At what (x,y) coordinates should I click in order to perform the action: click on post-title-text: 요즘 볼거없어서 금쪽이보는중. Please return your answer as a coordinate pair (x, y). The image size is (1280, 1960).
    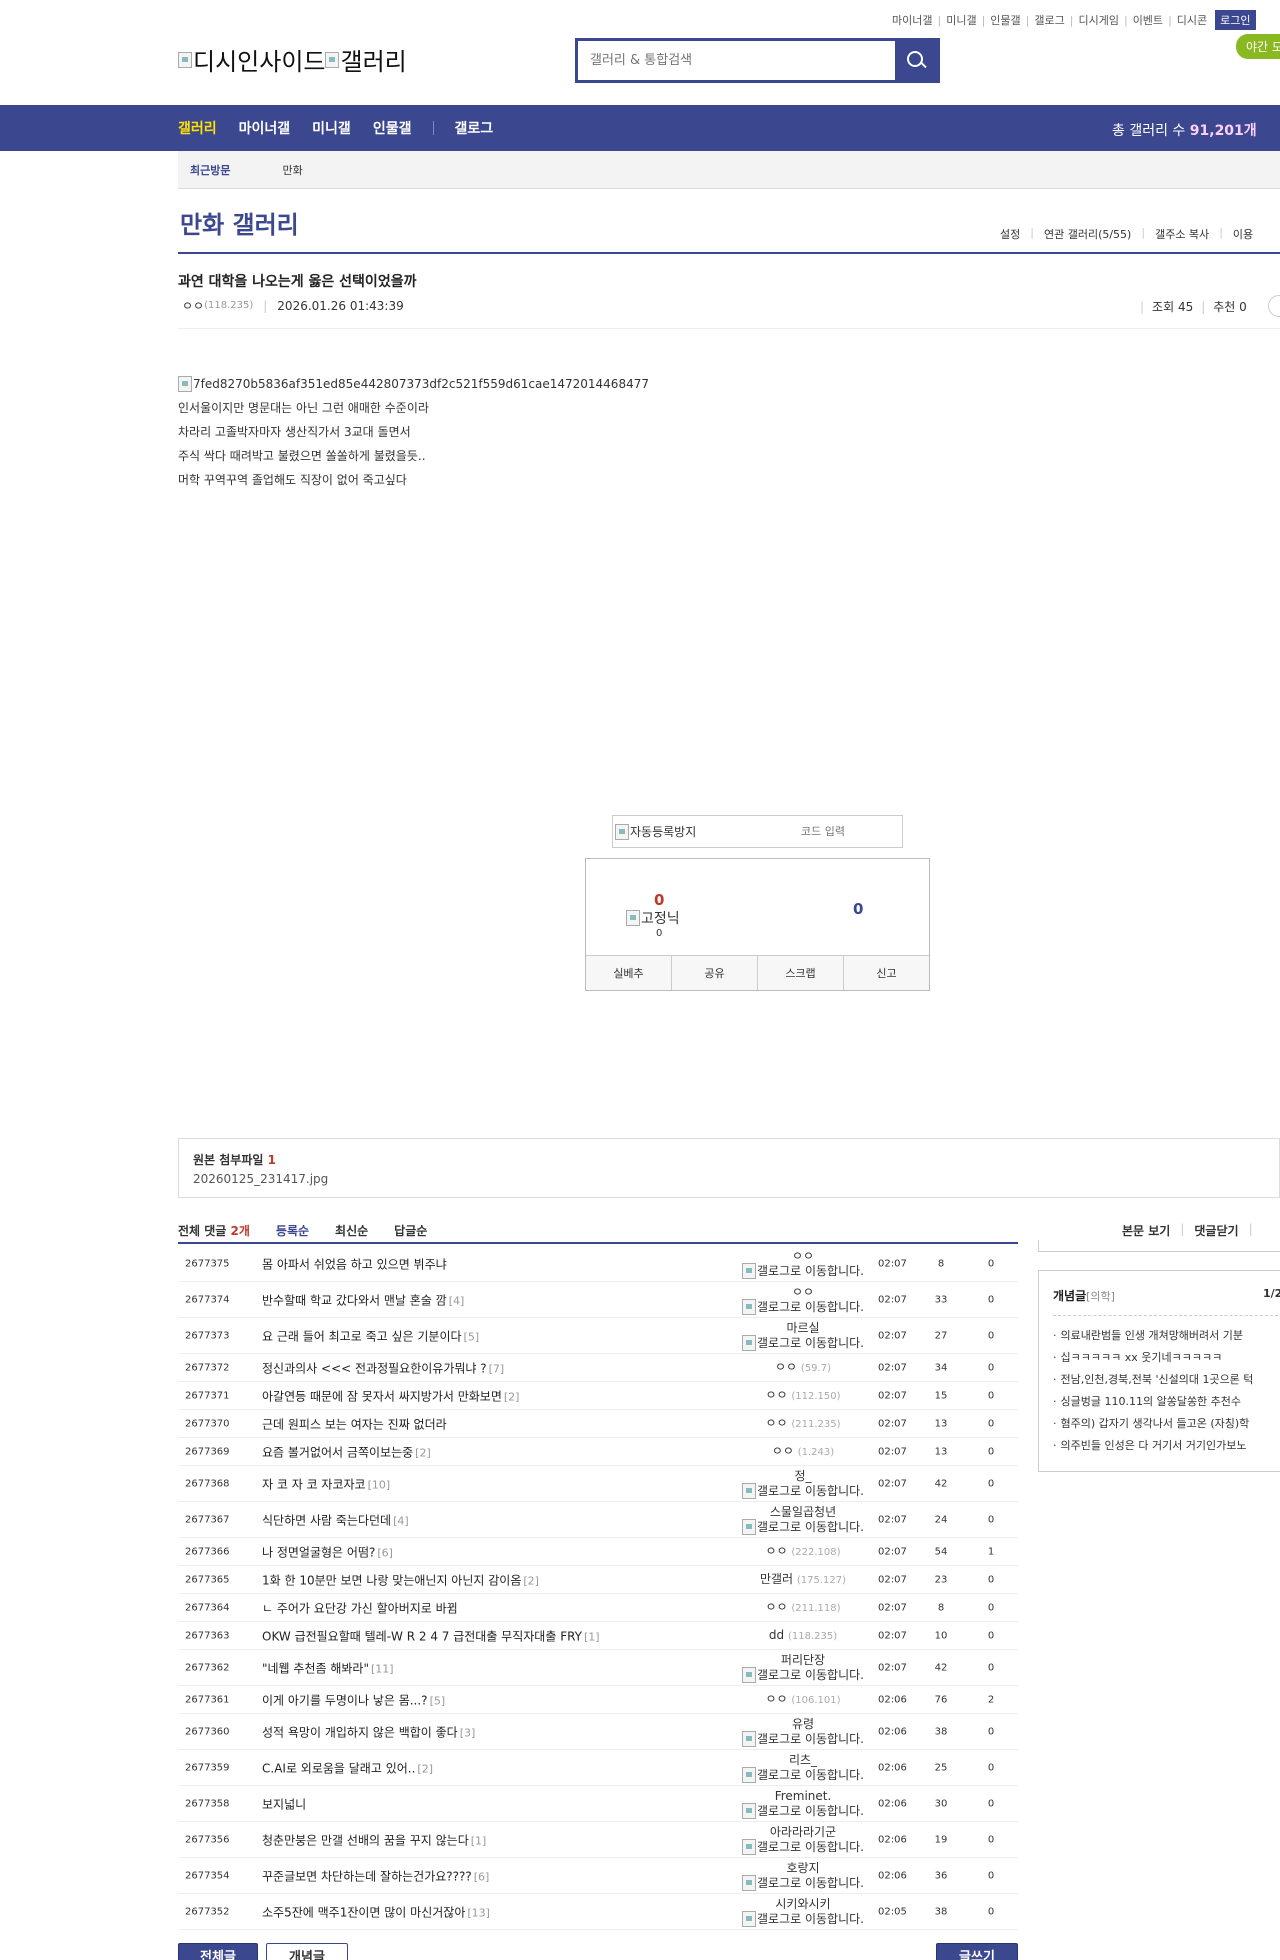
    Looking at the image, I should click on (337, 1452).